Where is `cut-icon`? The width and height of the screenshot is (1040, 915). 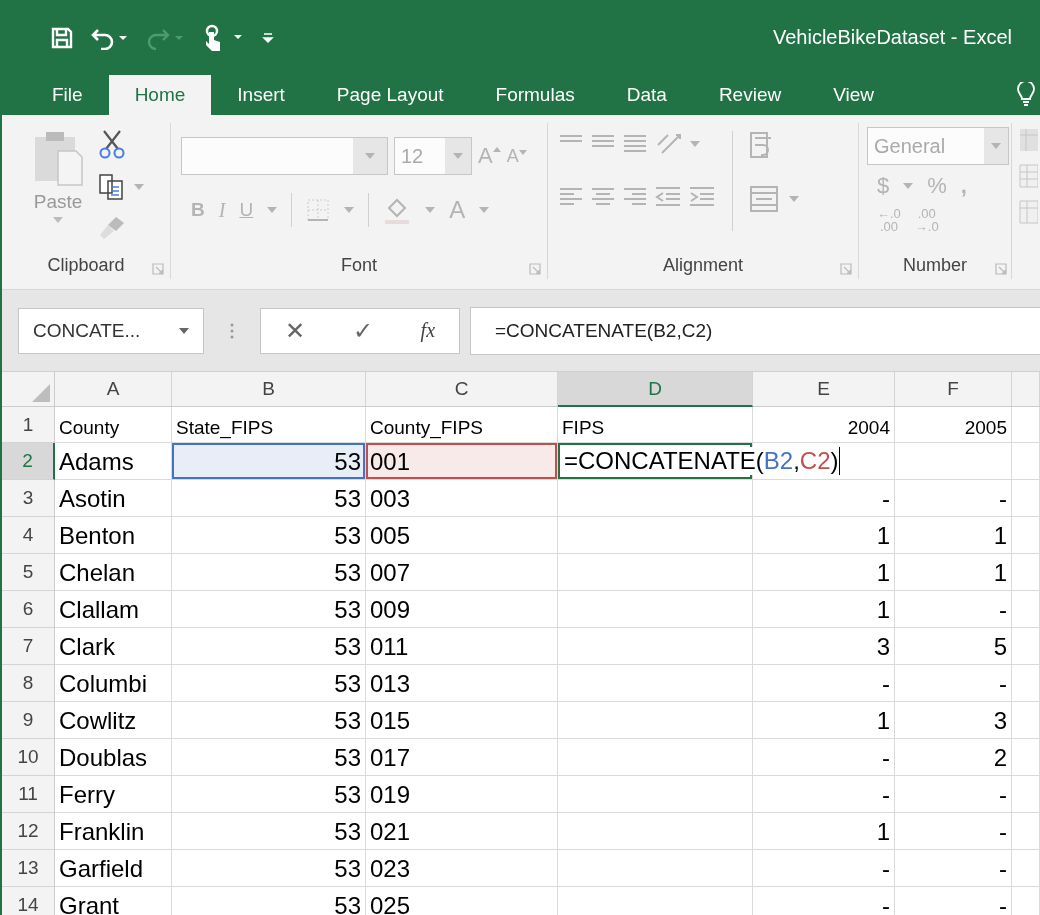
cut-icon is located at coordinates (112, 144).